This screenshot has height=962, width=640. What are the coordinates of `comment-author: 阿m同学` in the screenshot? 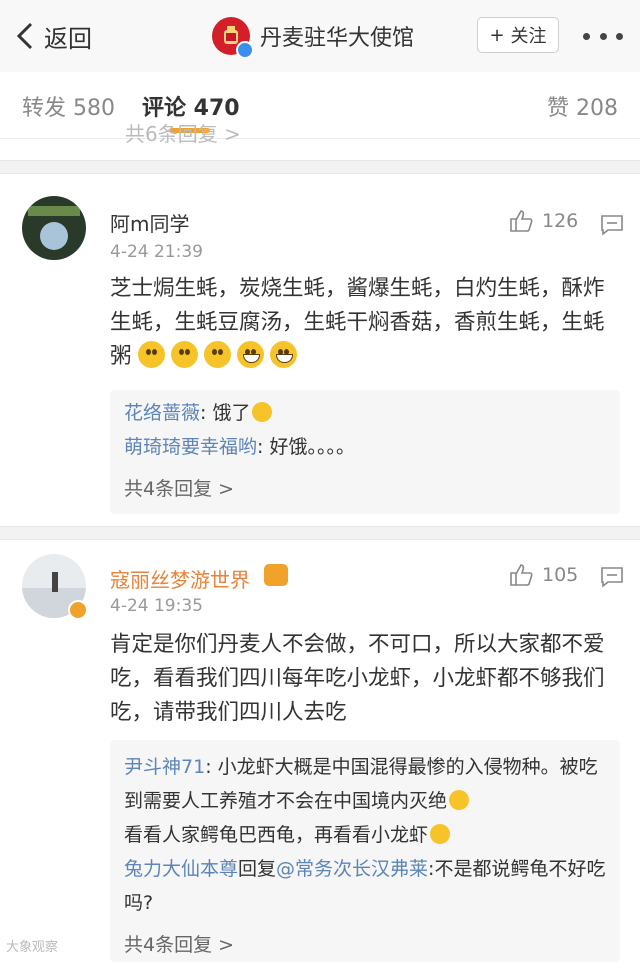 It's located at (149, 222).